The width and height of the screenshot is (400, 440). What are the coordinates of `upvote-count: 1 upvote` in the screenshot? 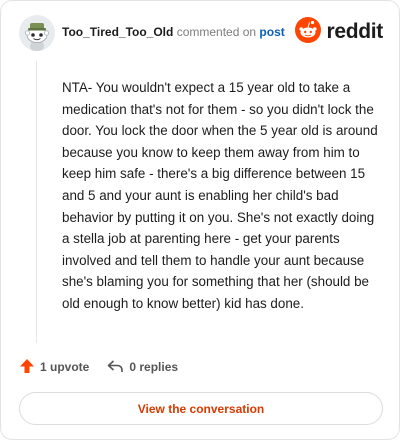 It's located at (65, 367).